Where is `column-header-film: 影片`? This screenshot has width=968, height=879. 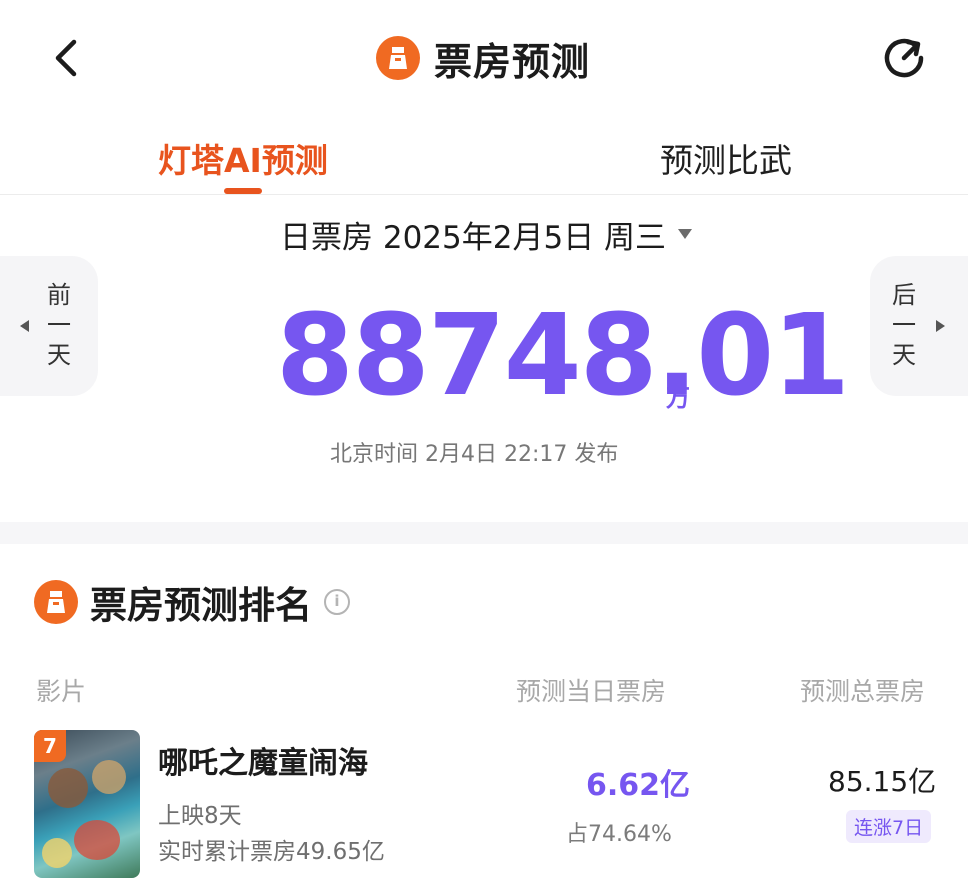
column-header-film: 影片 is located at coordinates (61, 691).